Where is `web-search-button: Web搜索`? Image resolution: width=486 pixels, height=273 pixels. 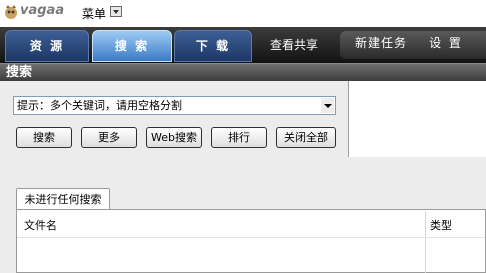 web-search-button: Web搜索 is located at coordinates (174, 137).